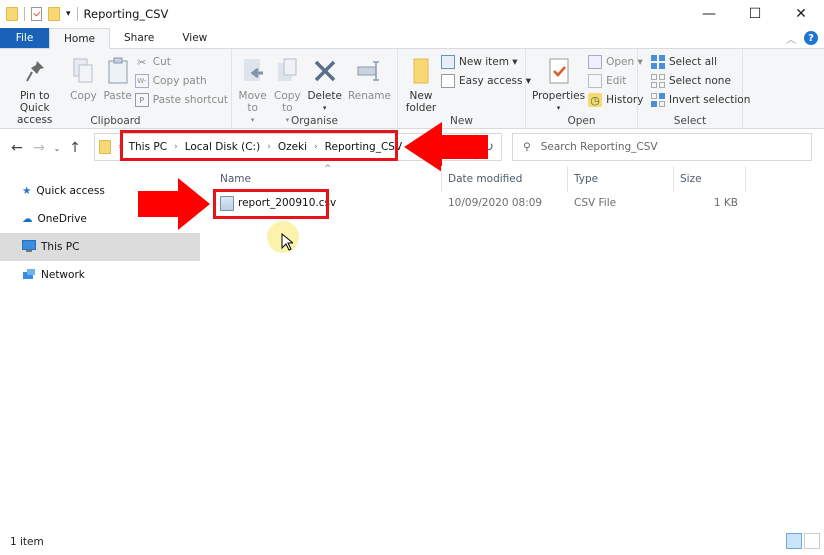 This screenshot has width=824, height=555. What do you see at coordinates (83, 71) in the screenshot?
I see `copy-icon` at bounding box center [83, 71].